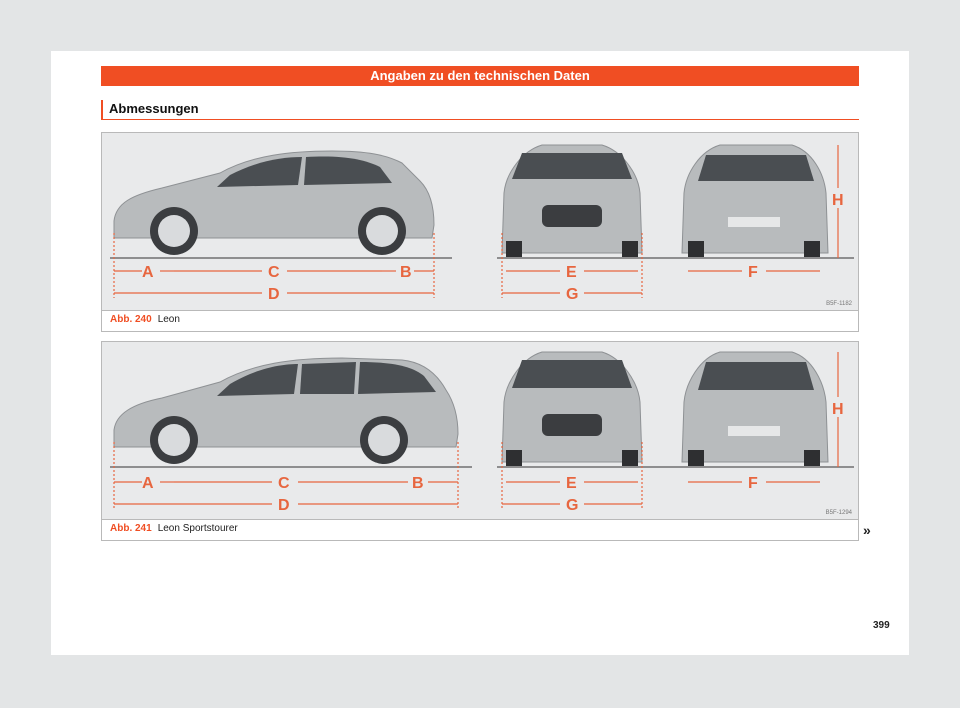 This screenshot has height=708, width=960. Describe the element at coordinates (131, 528) in the screenshot. I see `figure-number: Abb. 241` at that location.